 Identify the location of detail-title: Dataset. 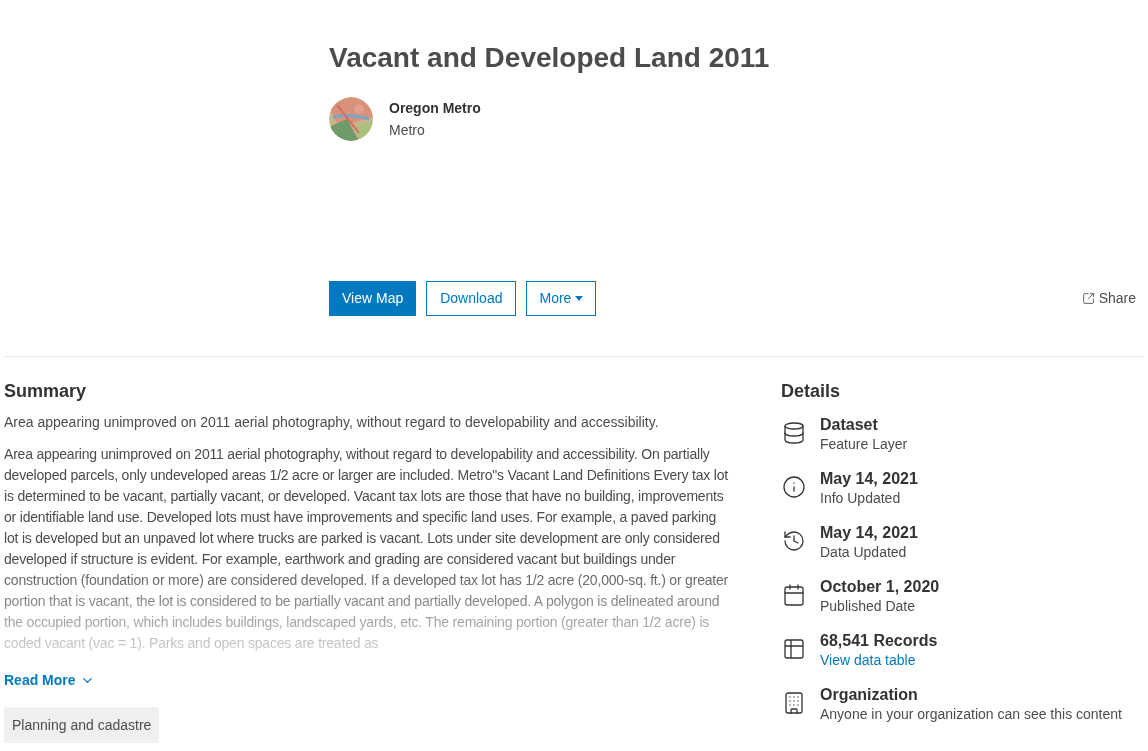
(849, 425).